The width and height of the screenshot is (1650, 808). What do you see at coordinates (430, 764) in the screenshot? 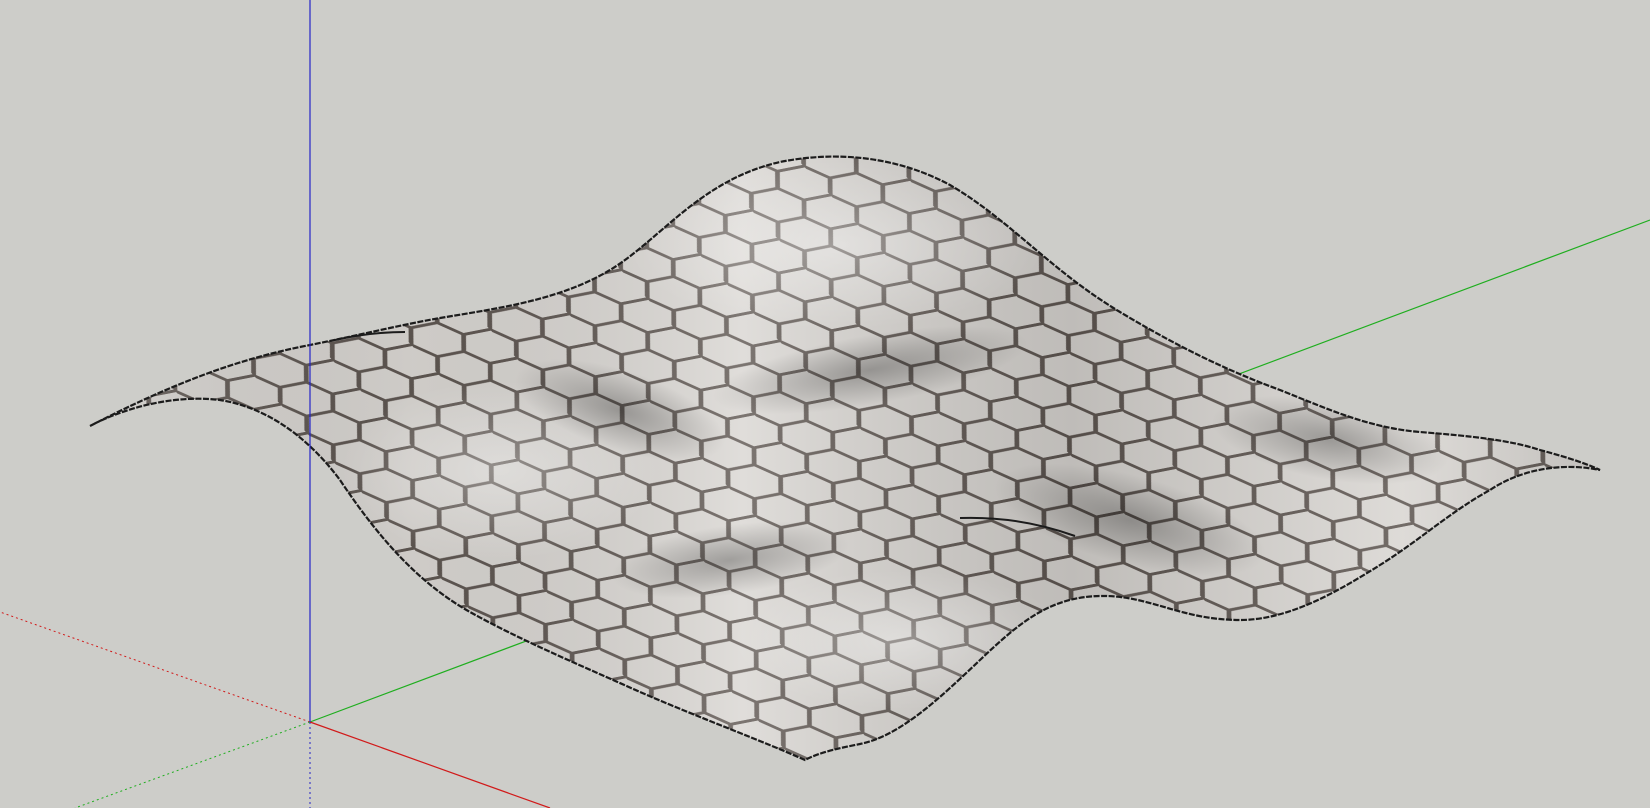
I see `red-axis` at bounding box center [430, 764].